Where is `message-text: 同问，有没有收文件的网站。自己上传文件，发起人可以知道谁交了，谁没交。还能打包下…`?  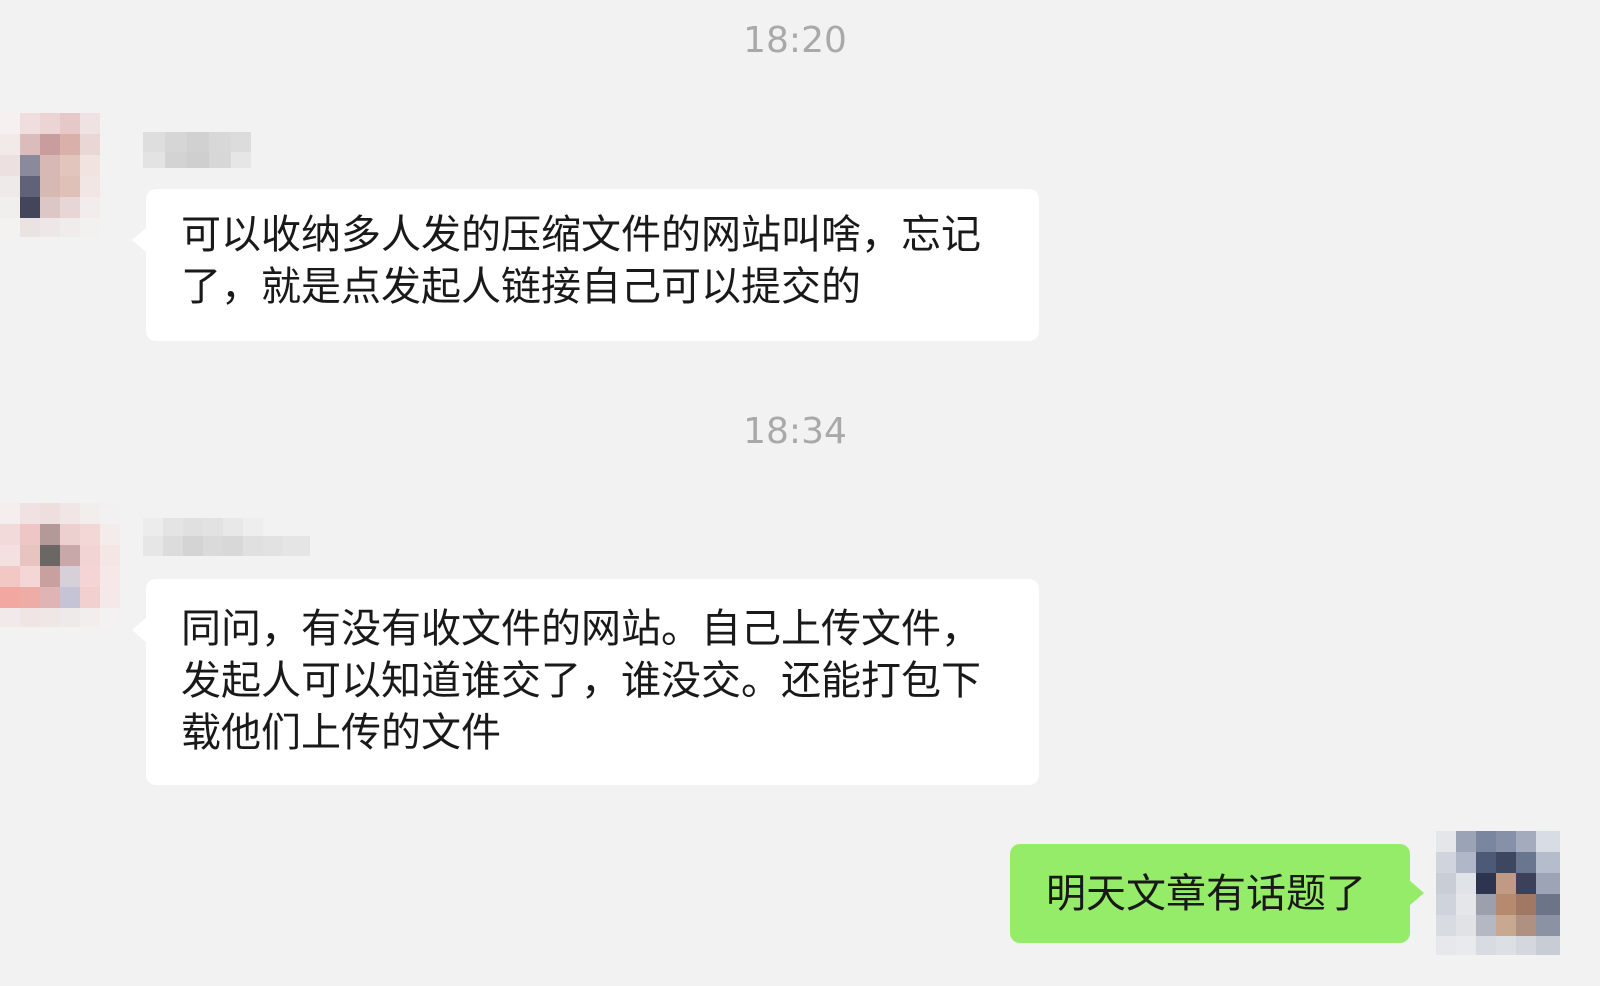 message-text: 同问，有没有收文件的网站。自己上传文件，发起人可以知道谁交了，谁没交。还能打包下… is located at coordinates (581, 681).